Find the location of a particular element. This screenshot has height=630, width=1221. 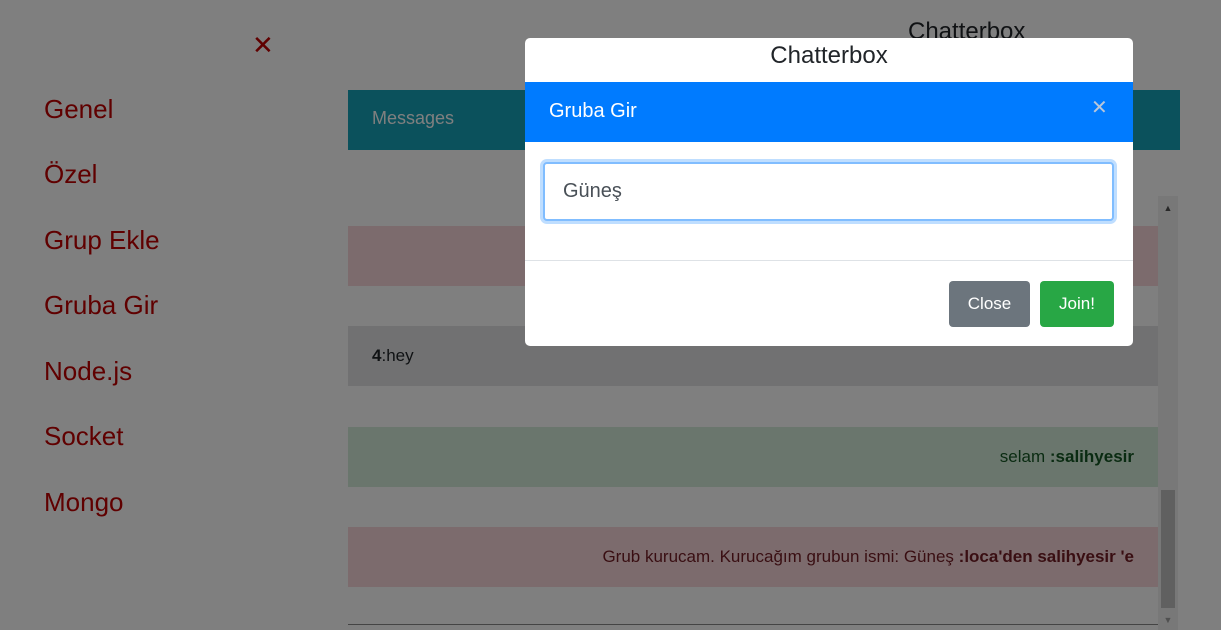

close-icon: ✕ is located at coordinates (1099, 108).